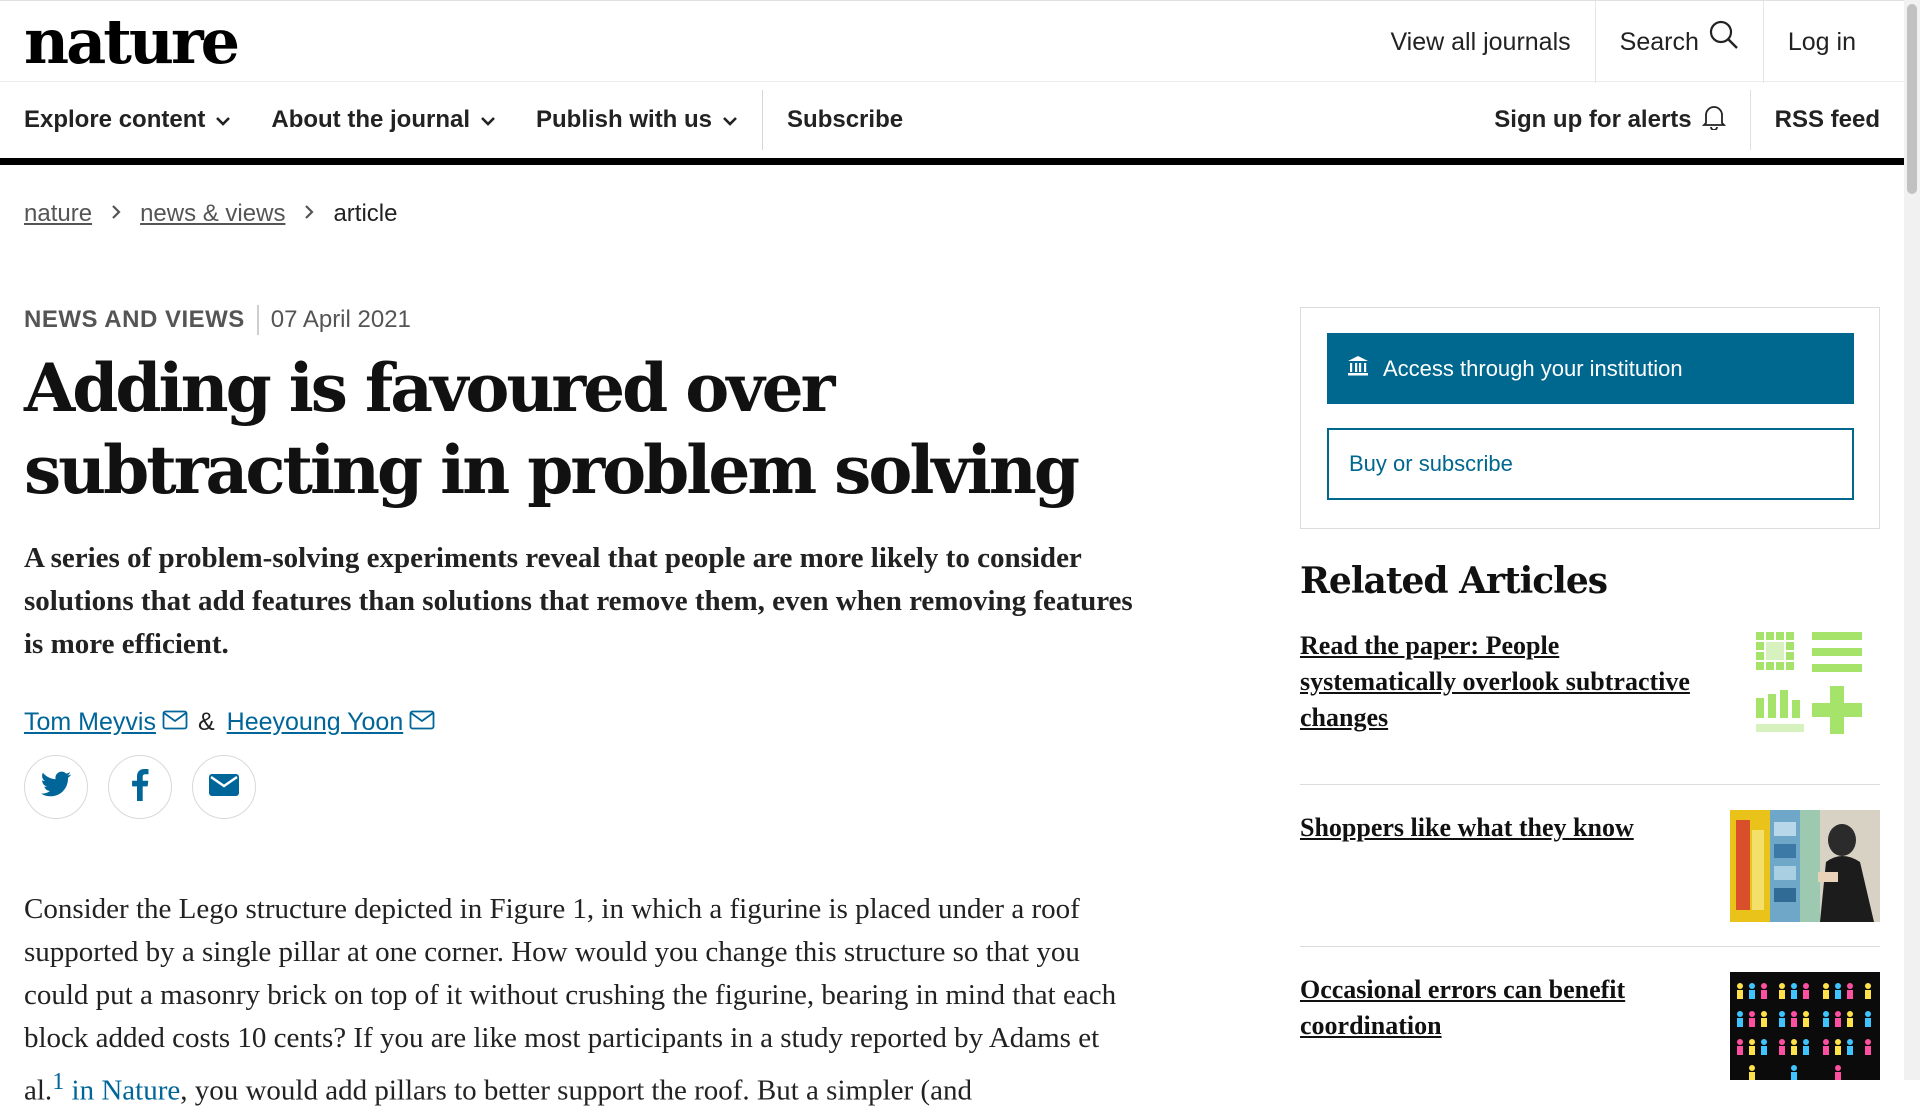  Describe the element at coordinates (1713, 120) in the screenshot. I see `bell-icon` at that location.